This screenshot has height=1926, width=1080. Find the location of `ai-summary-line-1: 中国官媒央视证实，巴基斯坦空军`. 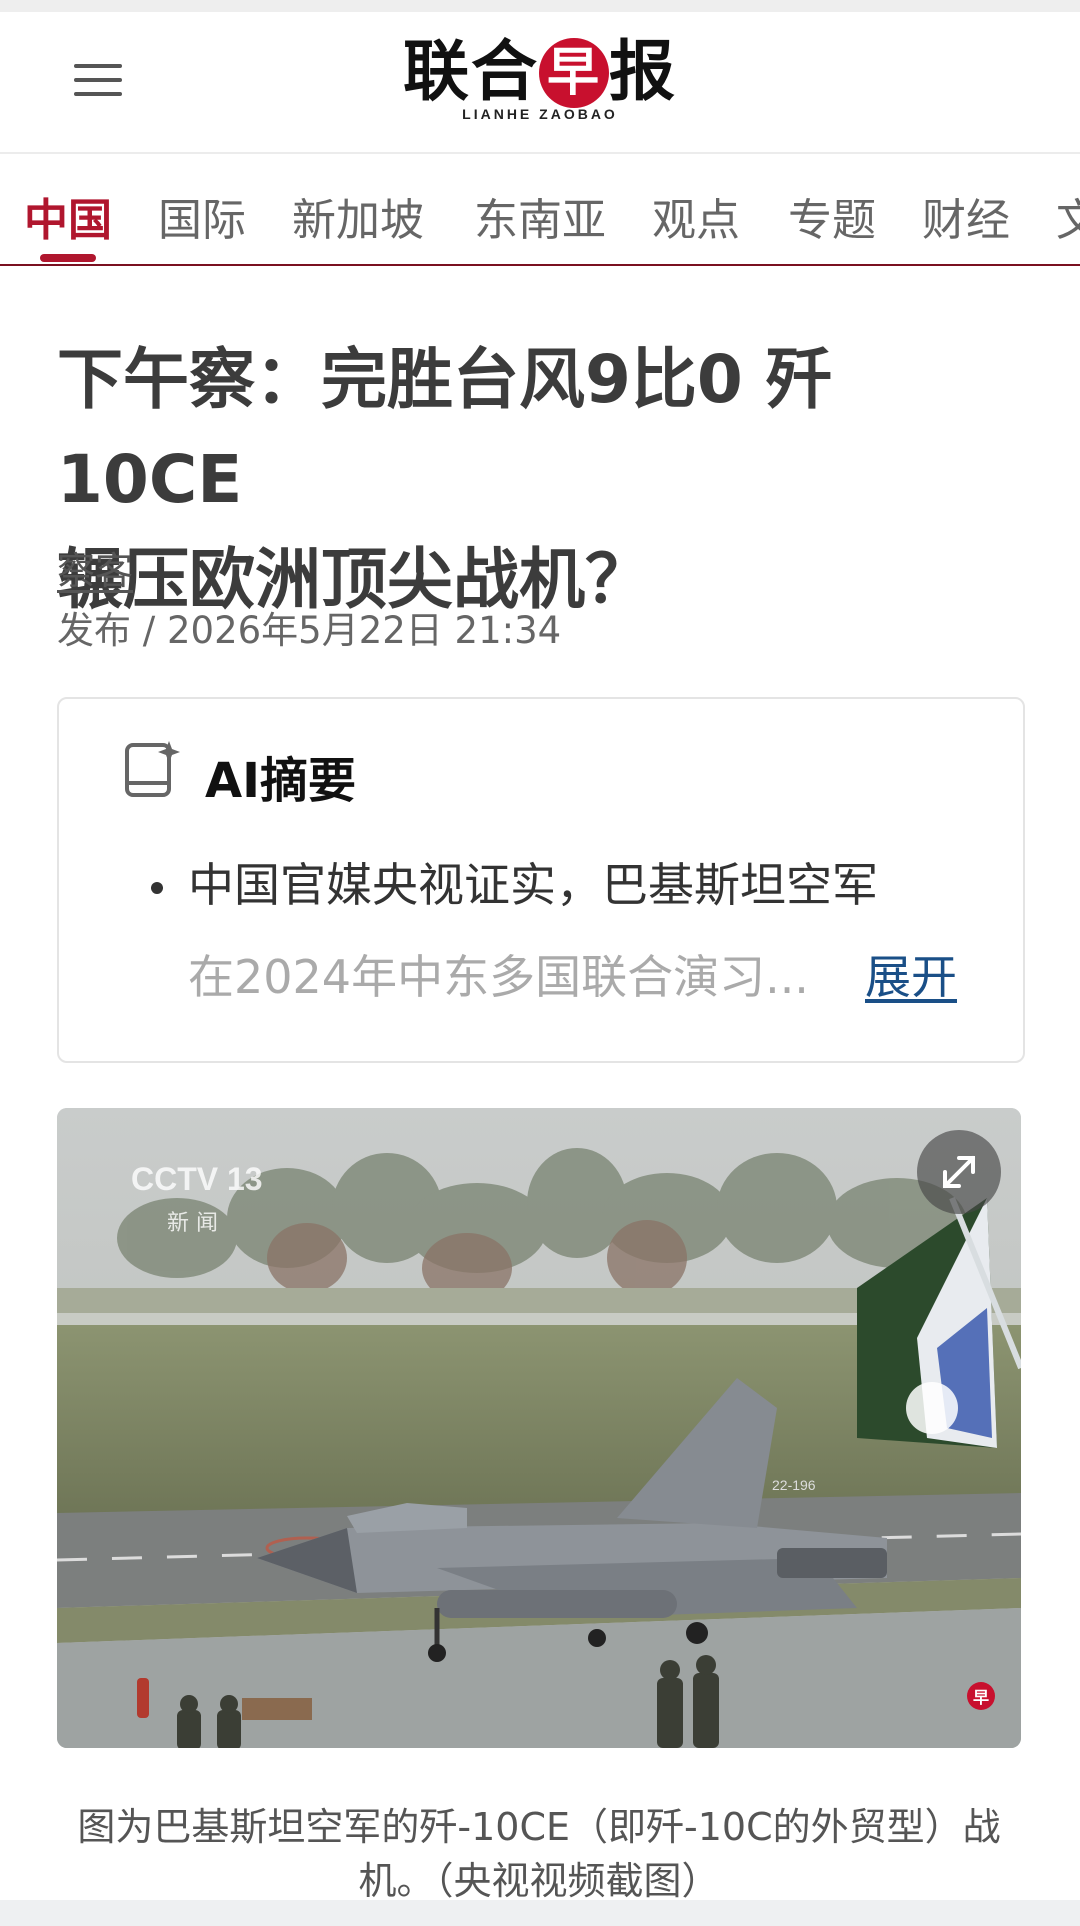

ai-summary-line-1: 中国官媒央视证实，巴基斯坦空军 is located at coordinates (533, 885).